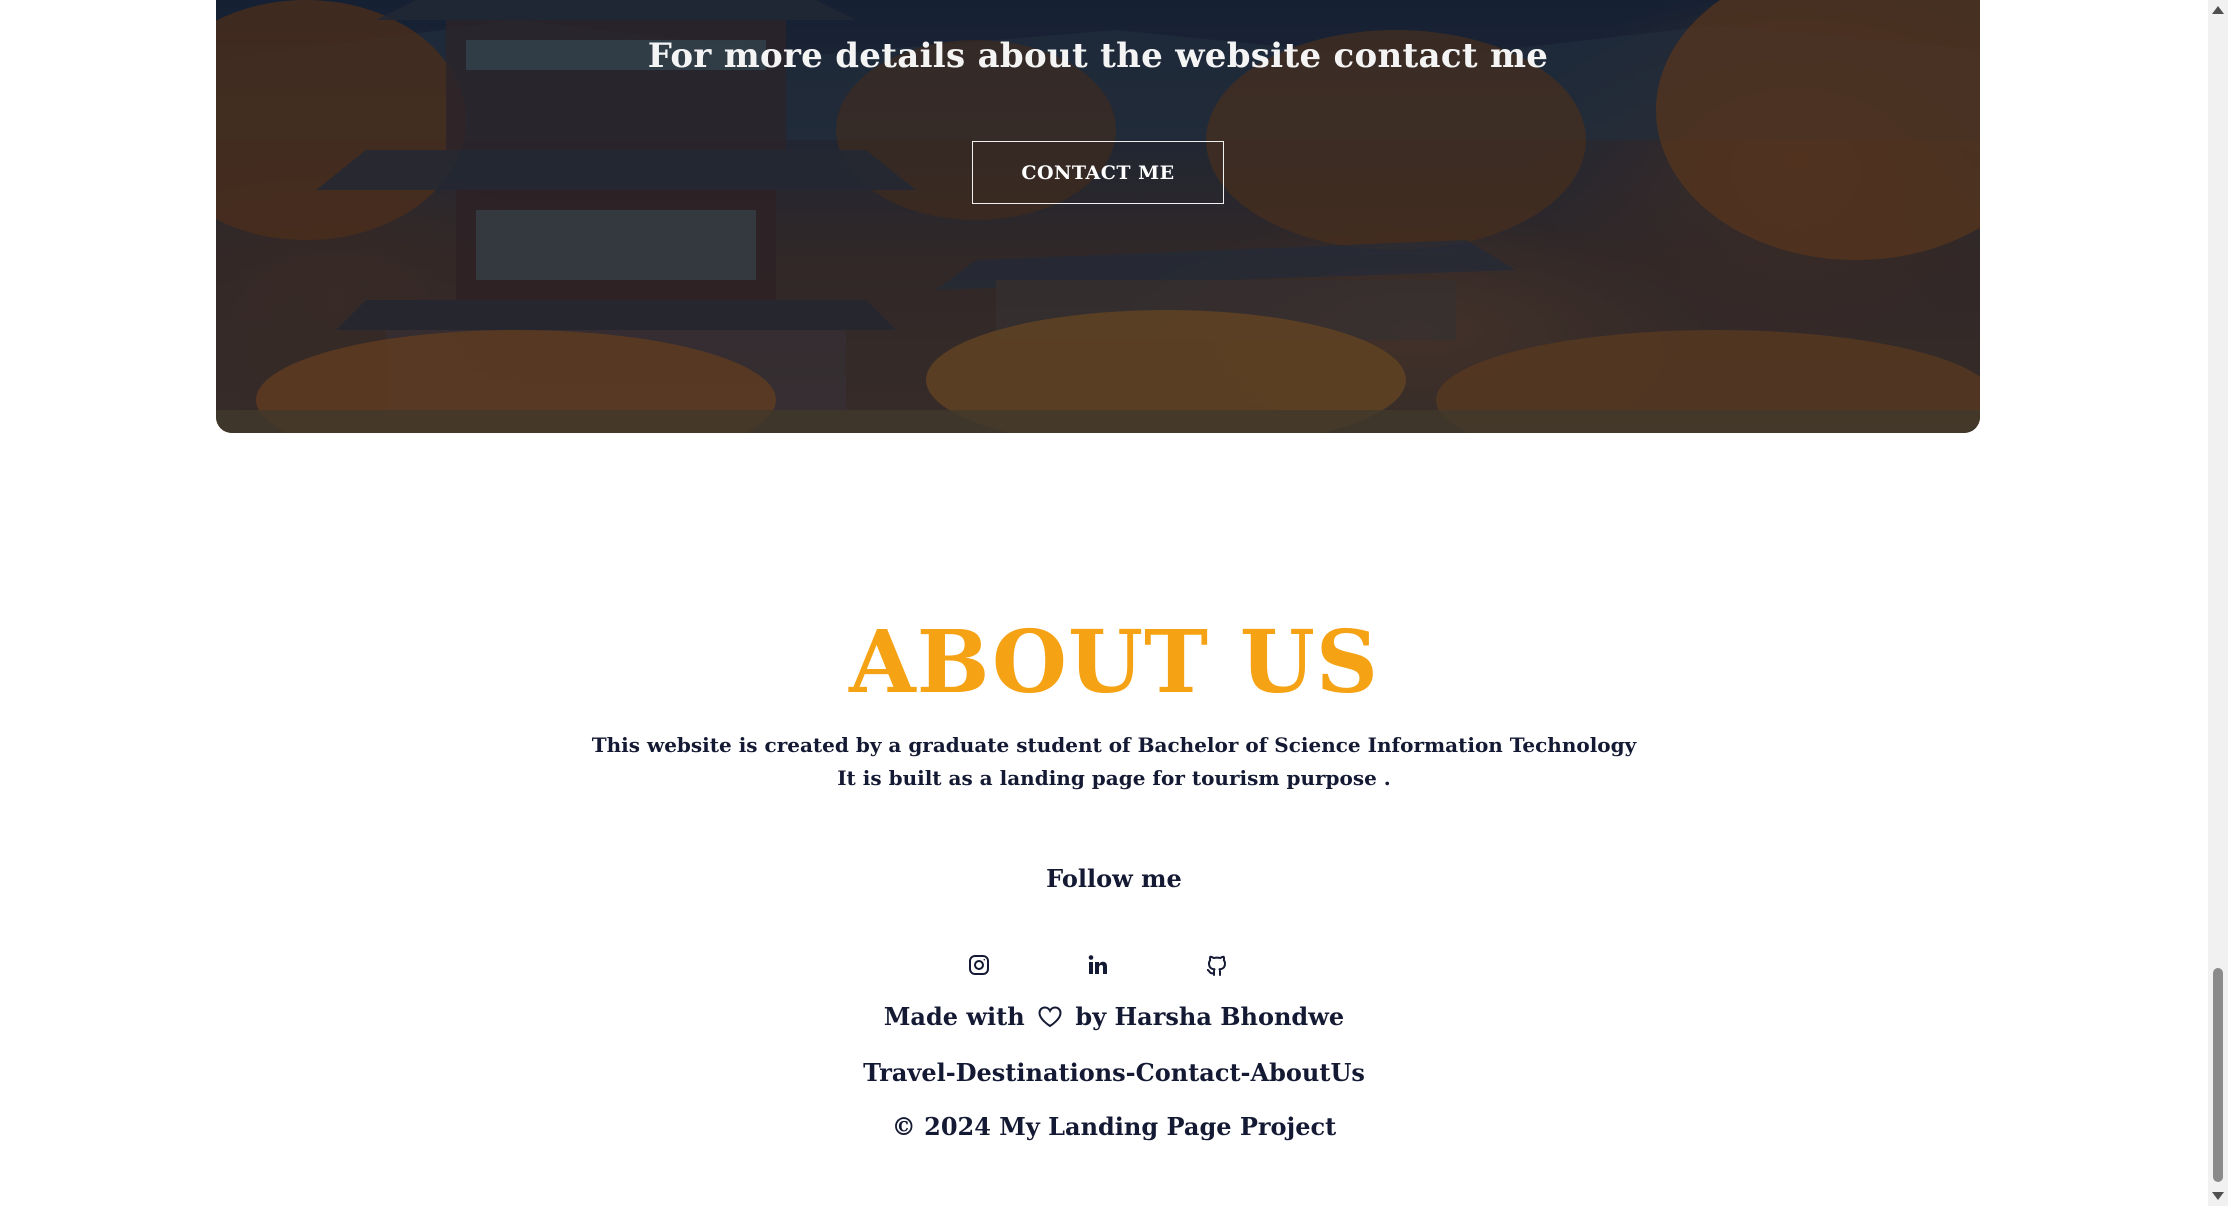 This screenshot has width=2228, height=1206. What do you see at coordinates (1188, 1072) in the screenshot?
I see `footer-link-contact: Contact` at bounding box center [1188, 1072].